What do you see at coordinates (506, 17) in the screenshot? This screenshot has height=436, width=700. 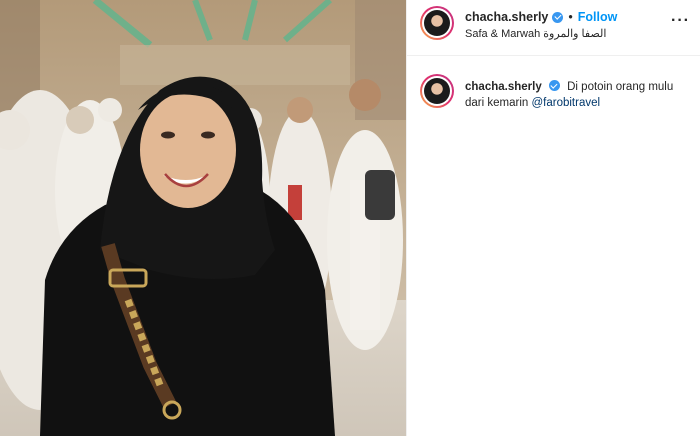 I see `username-link: chacha.sherly` at bounding box center [506, 17].